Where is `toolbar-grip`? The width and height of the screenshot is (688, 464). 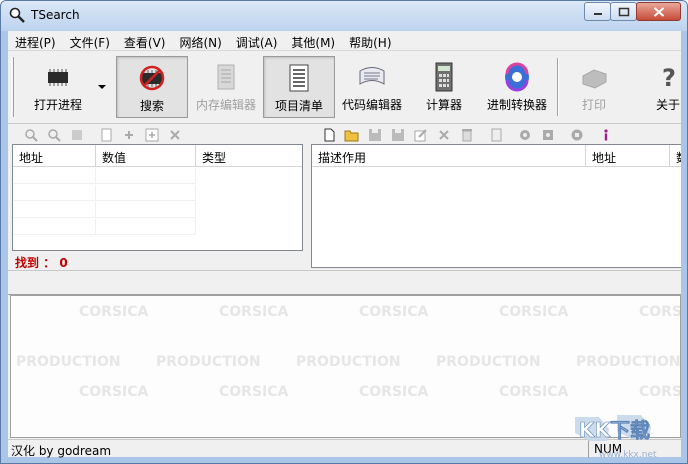 toolbar-grip is located at coordinates (12, 87).